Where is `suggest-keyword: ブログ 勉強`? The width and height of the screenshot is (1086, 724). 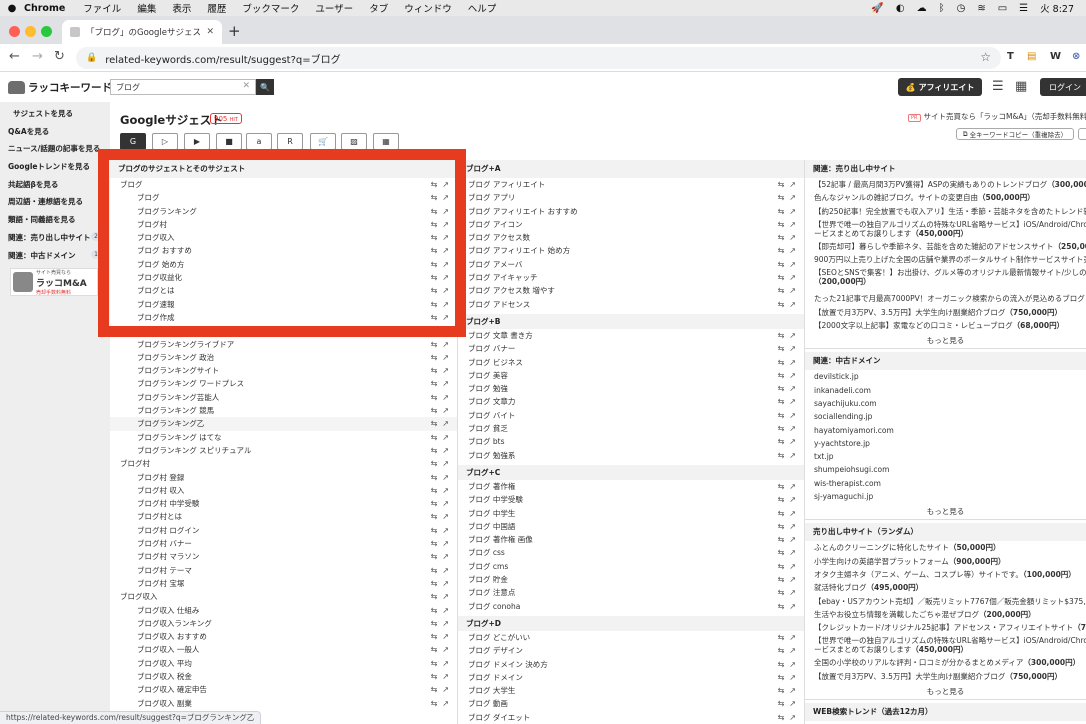
suggest-keyword: ブログ 勉強 is located at coordinates (488, 388).